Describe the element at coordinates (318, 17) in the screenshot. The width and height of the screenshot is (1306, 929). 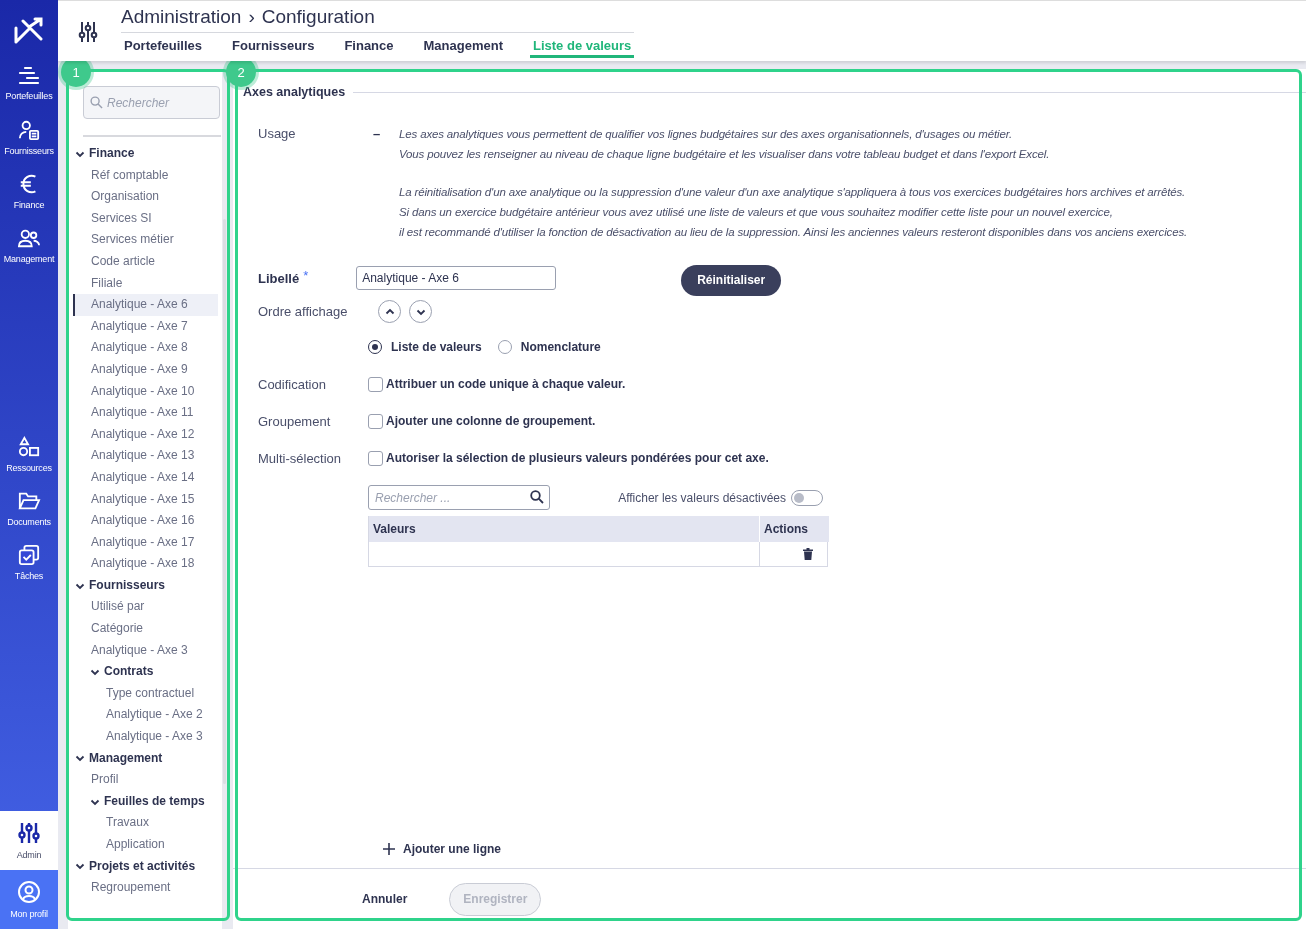
I see `page-subtitle: Configuration` at that location.